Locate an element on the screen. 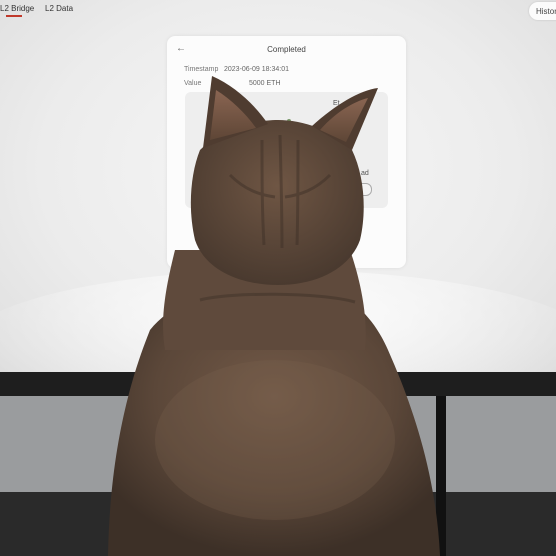  cat-back-highlight is located at coordinates (275, 440).